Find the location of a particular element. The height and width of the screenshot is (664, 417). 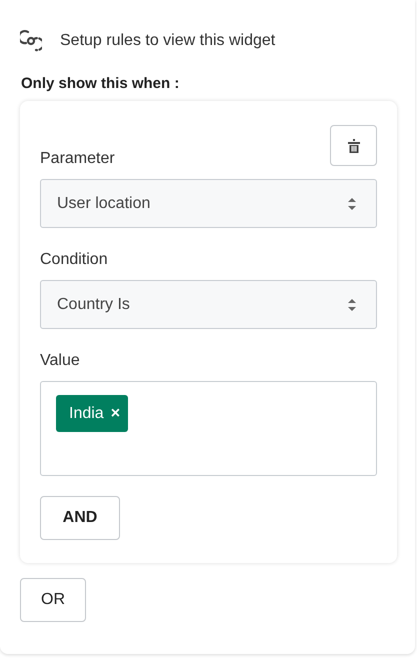

field-label: Parameter is located at coordinates (77, 159).